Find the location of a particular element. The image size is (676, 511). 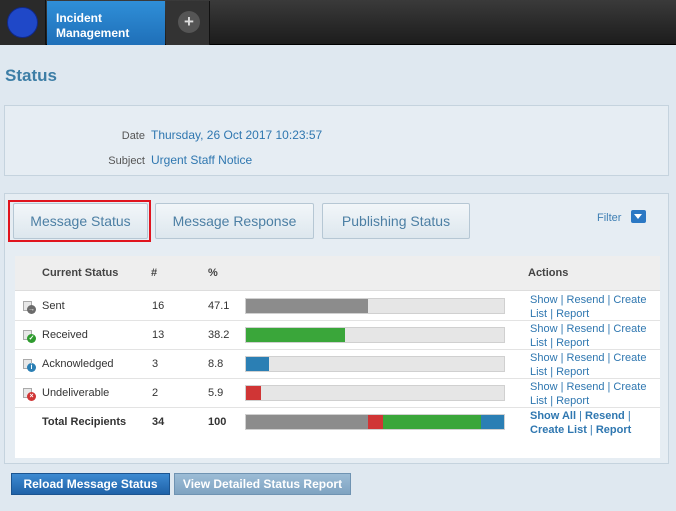

subject-label: Subject is located at coordinates (126, 161).